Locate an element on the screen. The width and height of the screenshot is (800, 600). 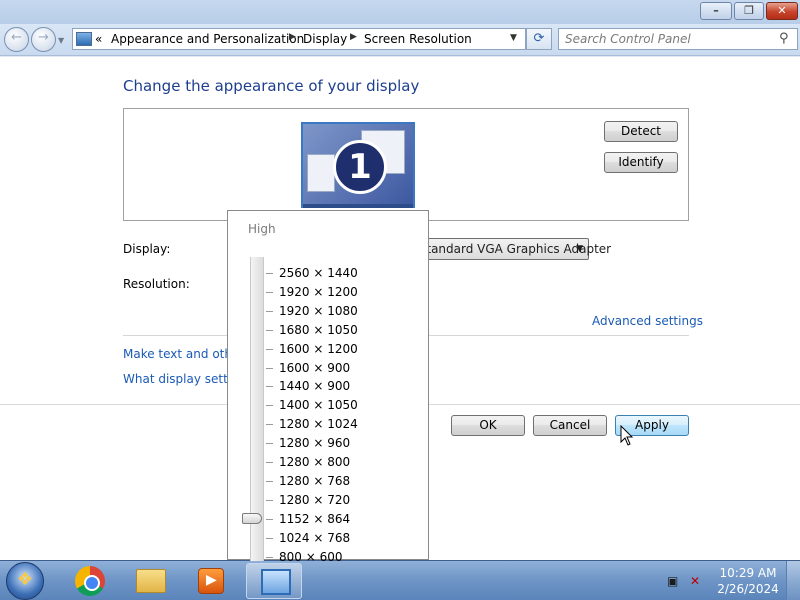
volume-muted-icon: ✕ is located at coordinates (695, 581).